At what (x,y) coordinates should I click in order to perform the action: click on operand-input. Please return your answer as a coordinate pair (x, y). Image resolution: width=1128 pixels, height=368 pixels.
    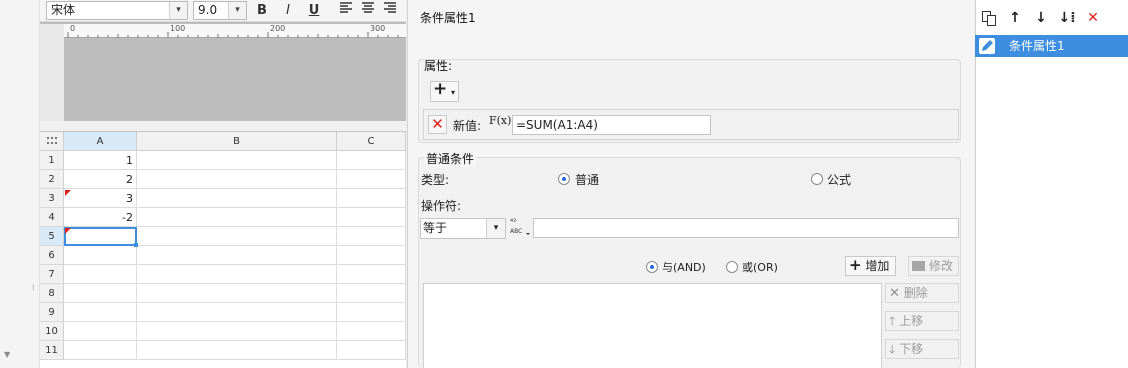
    Looking at the image, I should click on (746, 228).